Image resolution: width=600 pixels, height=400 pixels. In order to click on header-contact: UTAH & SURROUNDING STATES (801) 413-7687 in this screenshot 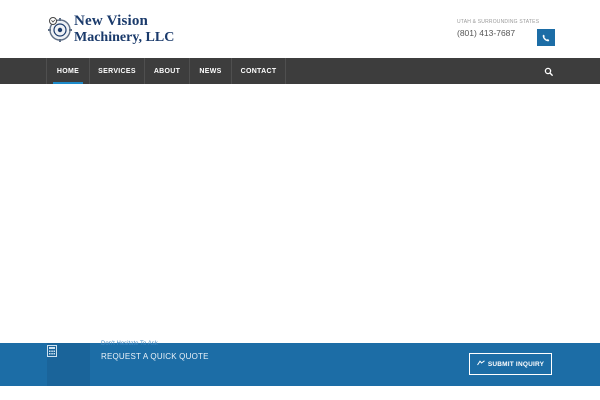, I will do `click(498, 28)`.